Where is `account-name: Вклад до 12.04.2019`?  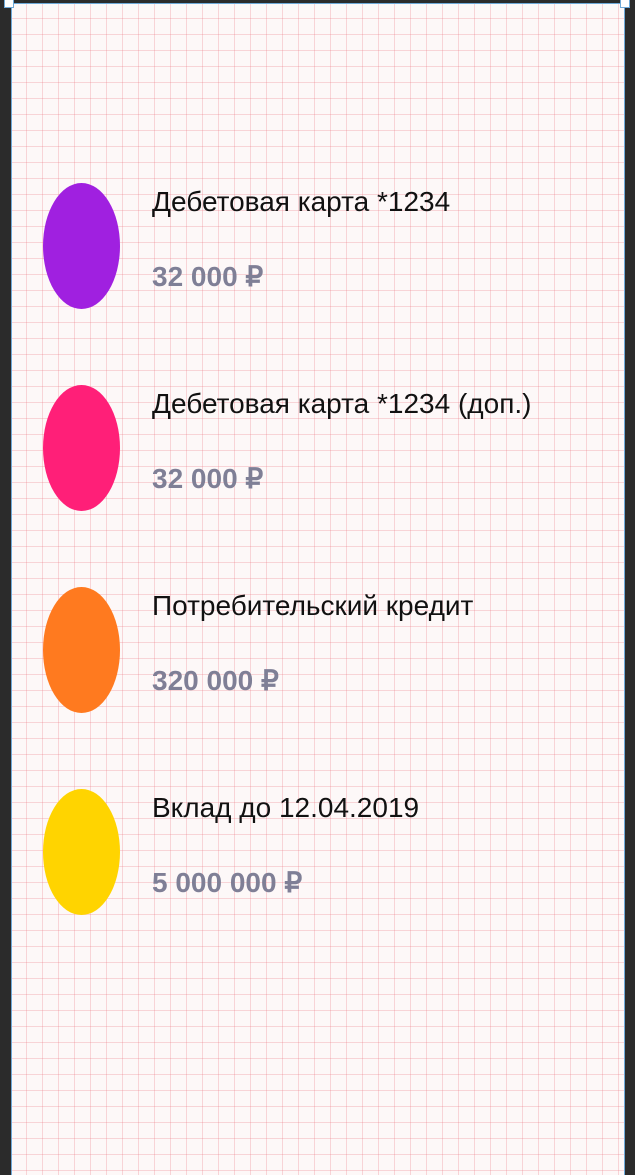 account-name: Вклад до 12.04.2019 is located at coordinates (286, 807).